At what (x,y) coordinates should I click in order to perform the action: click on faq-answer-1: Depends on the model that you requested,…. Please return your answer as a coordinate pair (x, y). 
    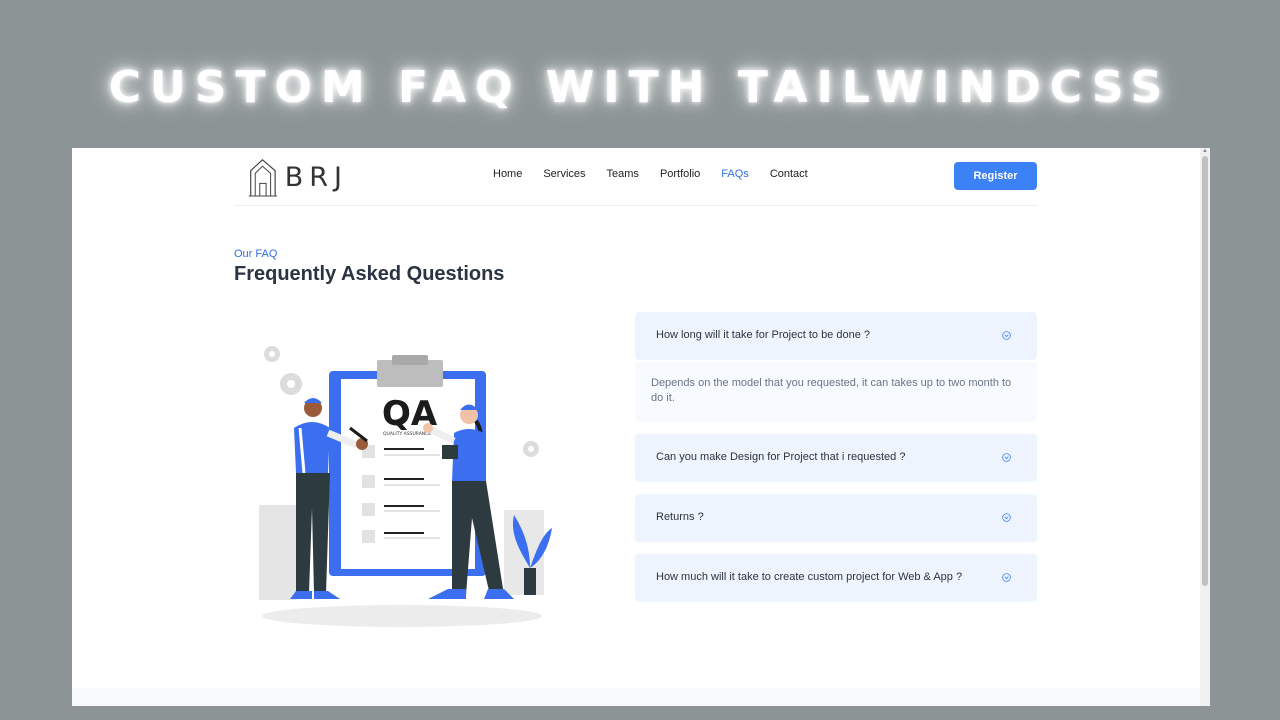
    Looking at the image, I should click on (836, 392).